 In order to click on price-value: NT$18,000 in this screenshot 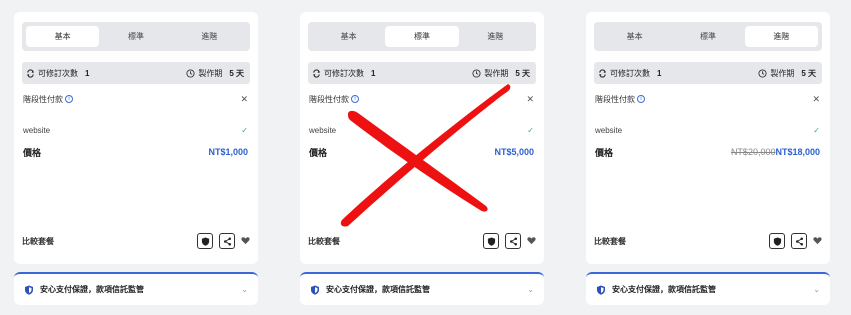, I will do `click(797, 152)`.